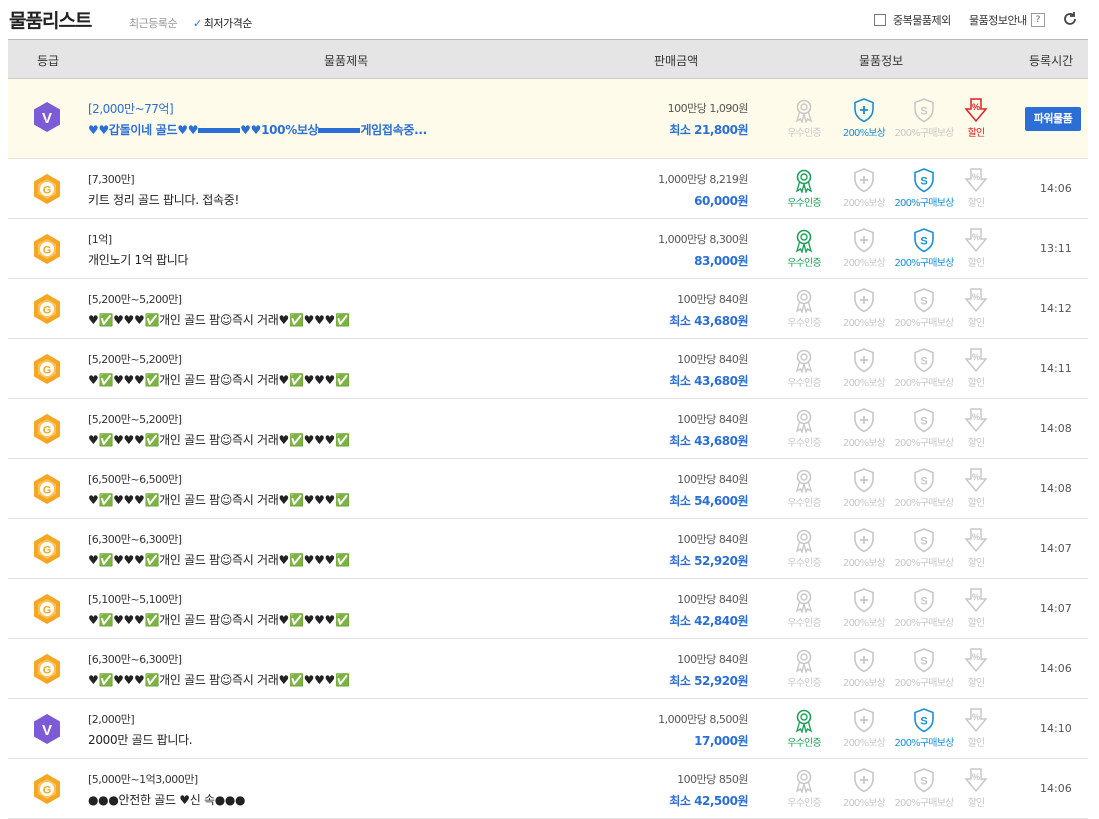 The width and height of the screenshot is (1099, 819). I want to click on checkbox-box, so click(880, 20).